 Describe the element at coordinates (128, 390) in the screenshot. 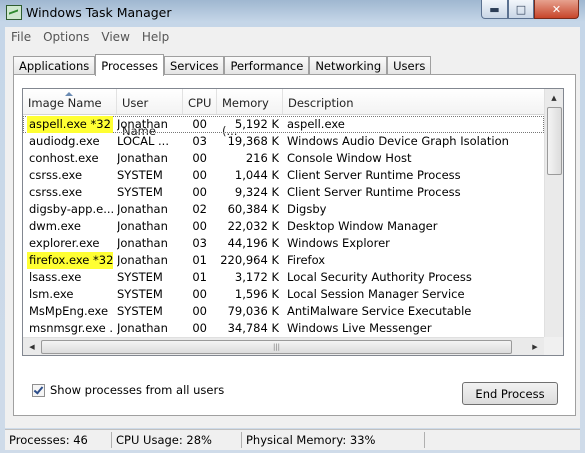

I see `show-all-users-checkbox: Show processes from all users` at that location.